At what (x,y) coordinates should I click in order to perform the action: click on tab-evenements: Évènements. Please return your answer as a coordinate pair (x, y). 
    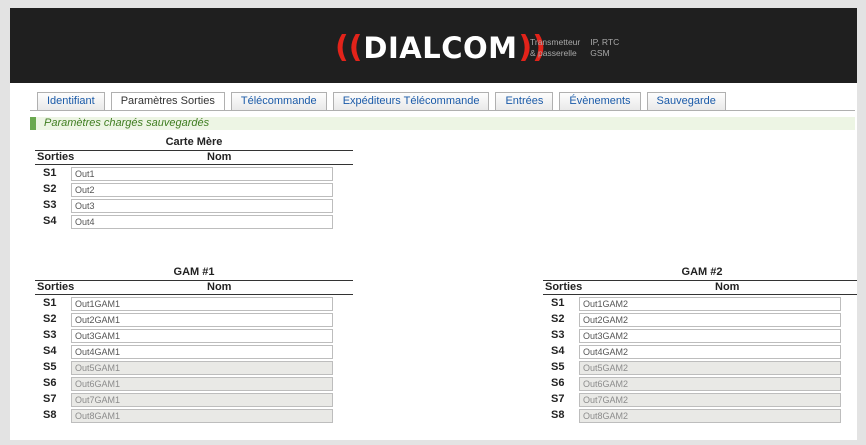
    Looking at the image, I should click on (600, 101).